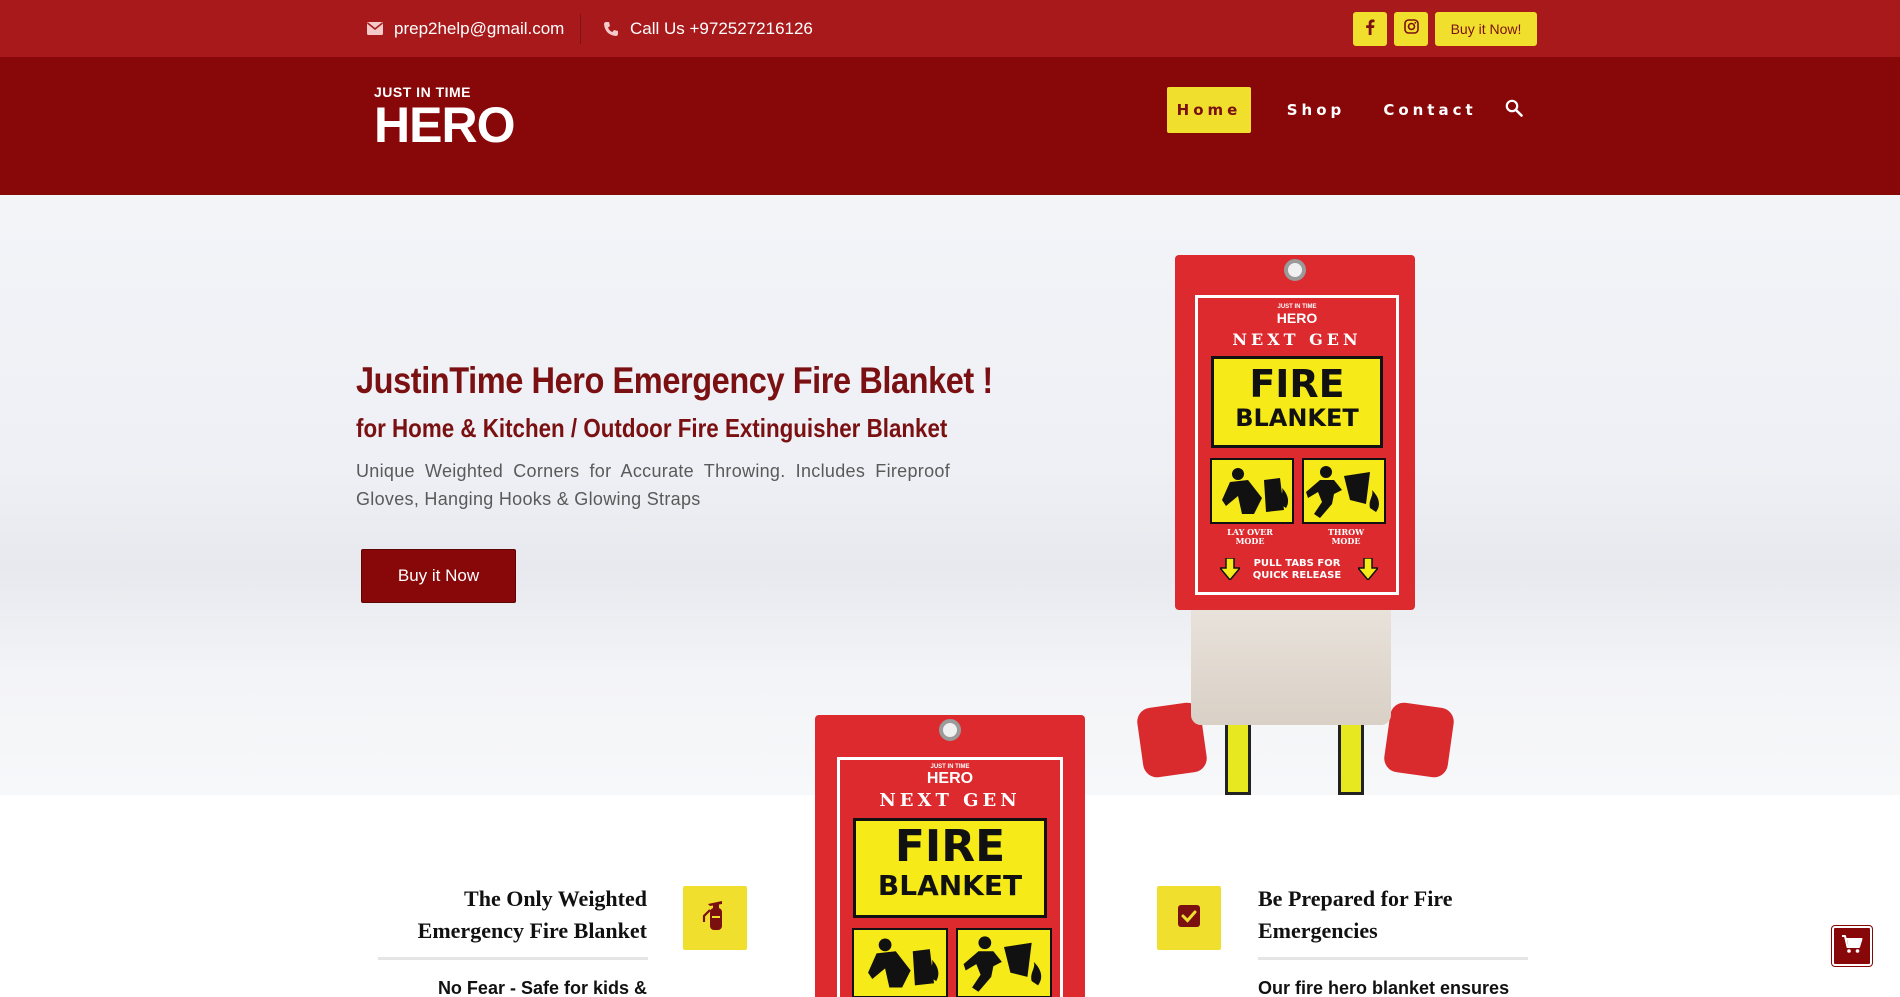 The image size is (1900, 997). I want to click on feature-right-icon-box, so click(1189, 918).